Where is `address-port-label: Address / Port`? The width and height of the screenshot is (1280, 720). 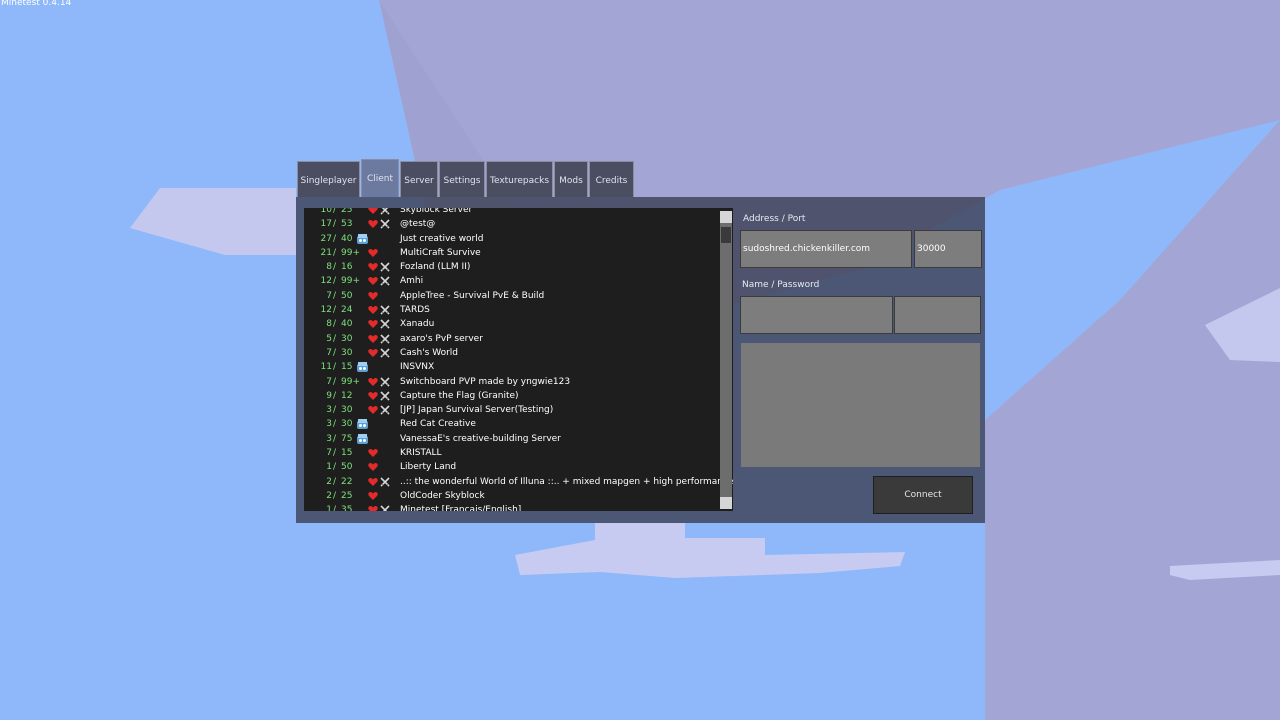 address-port-label: Address / Port is located at coordinates (774, 219).